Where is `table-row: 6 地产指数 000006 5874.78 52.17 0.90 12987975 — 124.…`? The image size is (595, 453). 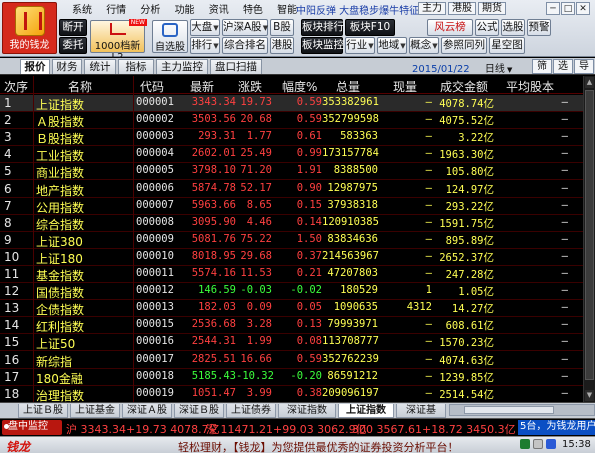 table-row: 6 地产指数 000006 5874.78 52.17 0.90 12987975 — 124.… is located at coordinates (291, 189).